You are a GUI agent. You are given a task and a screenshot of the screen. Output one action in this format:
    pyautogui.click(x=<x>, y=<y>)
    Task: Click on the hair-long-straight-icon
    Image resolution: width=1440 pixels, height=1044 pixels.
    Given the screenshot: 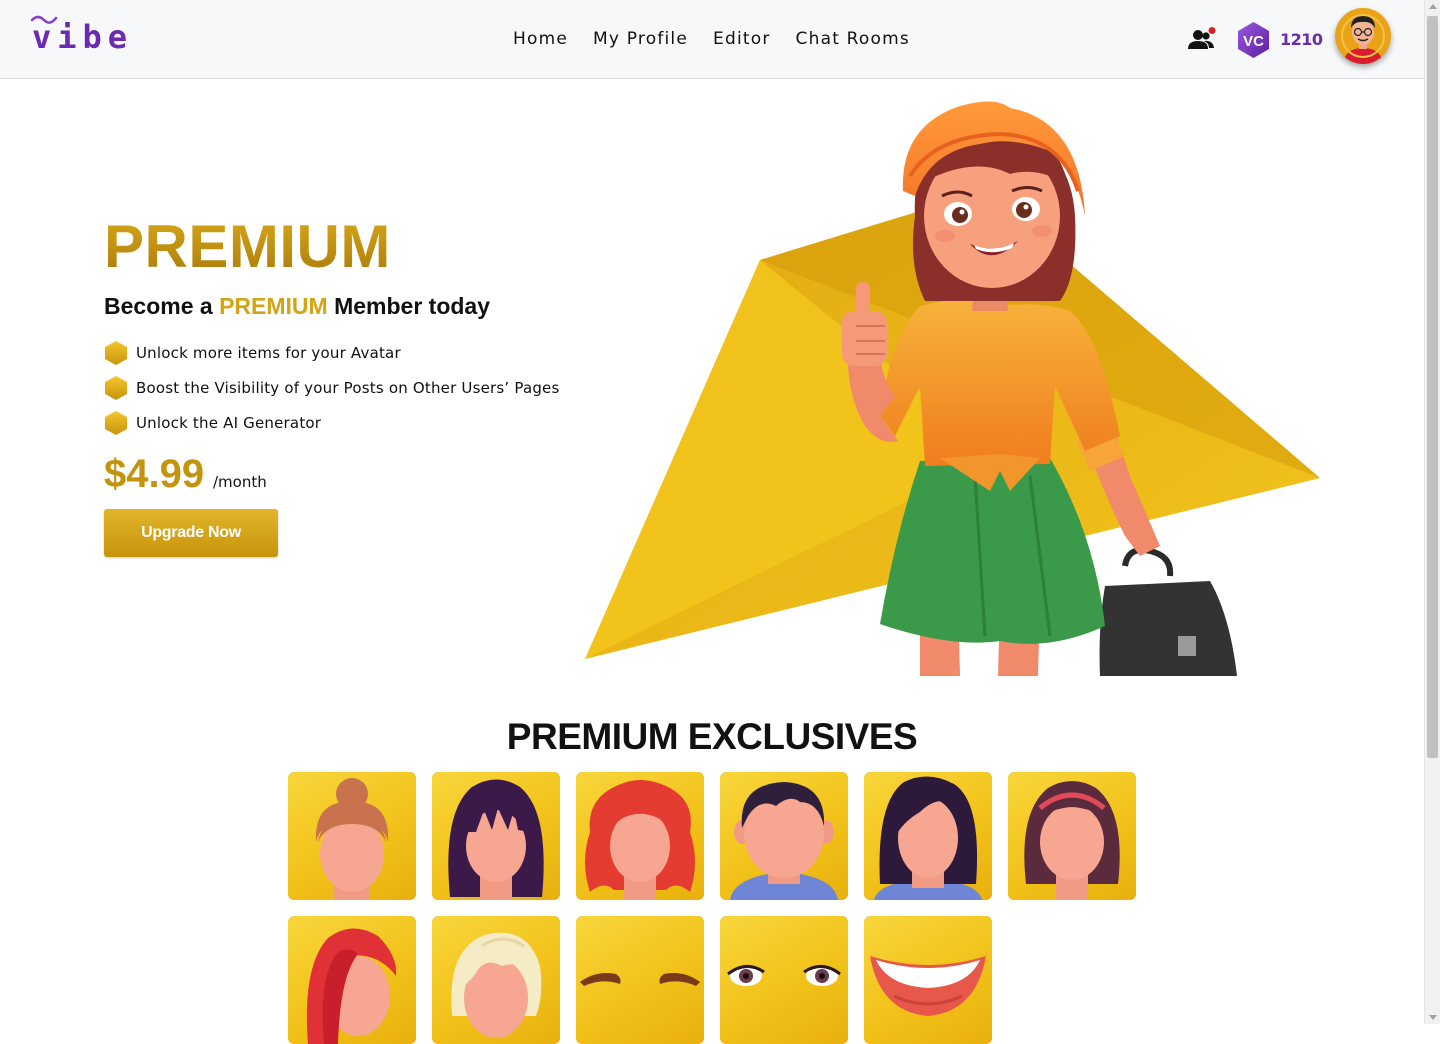 What is the action you would take?
    pyautogui.click(x=928, y=838)
    